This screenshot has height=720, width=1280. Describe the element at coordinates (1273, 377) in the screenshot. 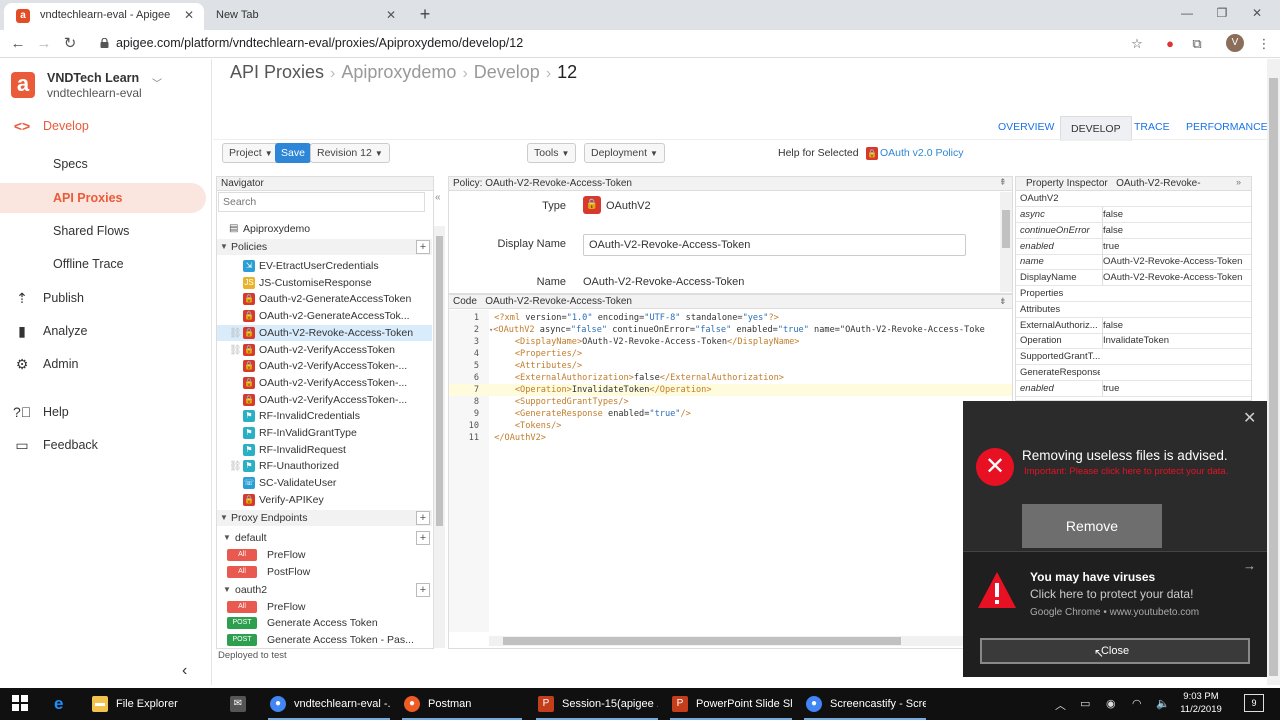

I see `page-scrollbar-thumb` at that location.